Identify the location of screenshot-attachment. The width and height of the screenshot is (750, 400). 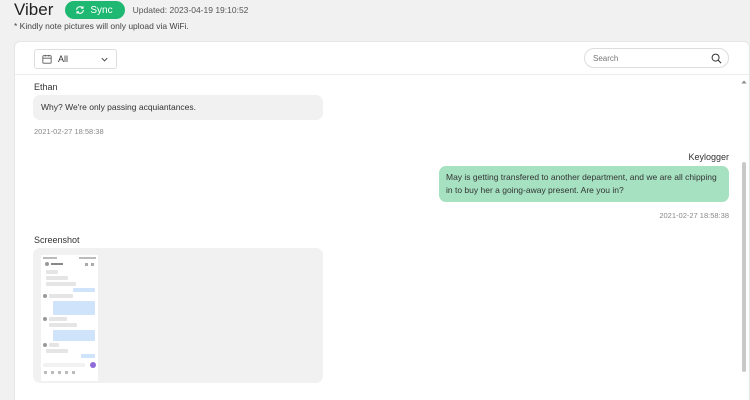
(178, 315).